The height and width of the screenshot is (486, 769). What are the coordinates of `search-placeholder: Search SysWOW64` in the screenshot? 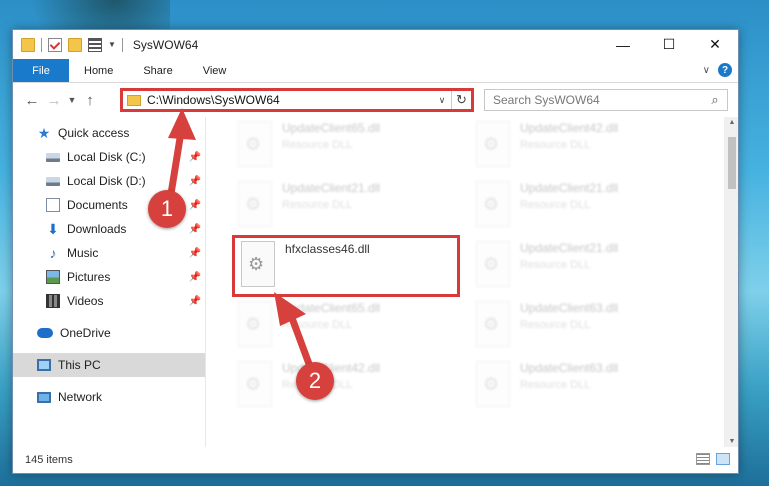 It's located at (598, 100).